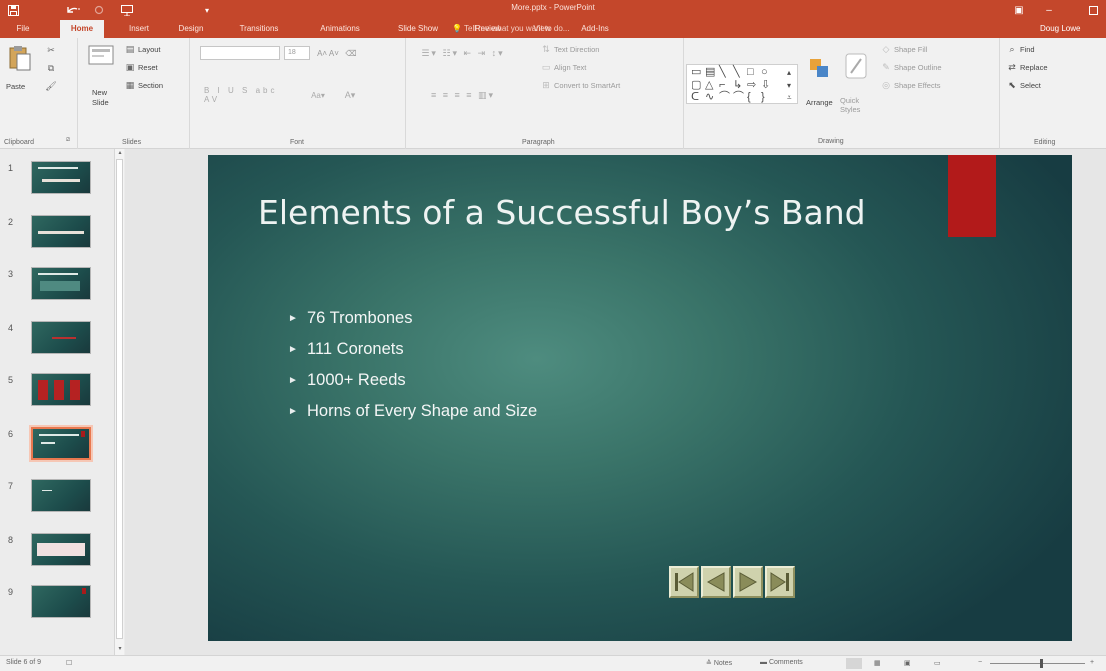 Image resolution: width=1106 pixels, height=671 pixels. Describe the element at coordinates (980, 662) in the screenshot. I see `zoom-out-icon: −` at that location.